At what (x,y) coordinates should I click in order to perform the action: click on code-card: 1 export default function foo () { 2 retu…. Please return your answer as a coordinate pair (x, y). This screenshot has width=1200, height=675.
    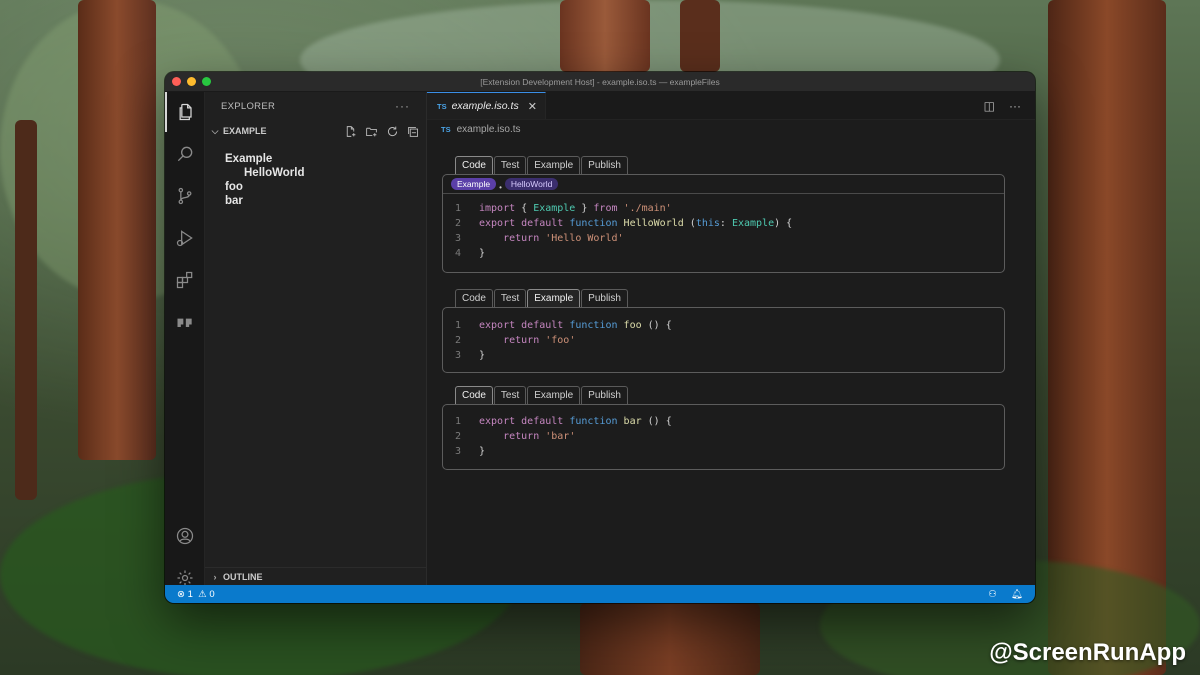
    Looking at the image, I should click on (723, 340).